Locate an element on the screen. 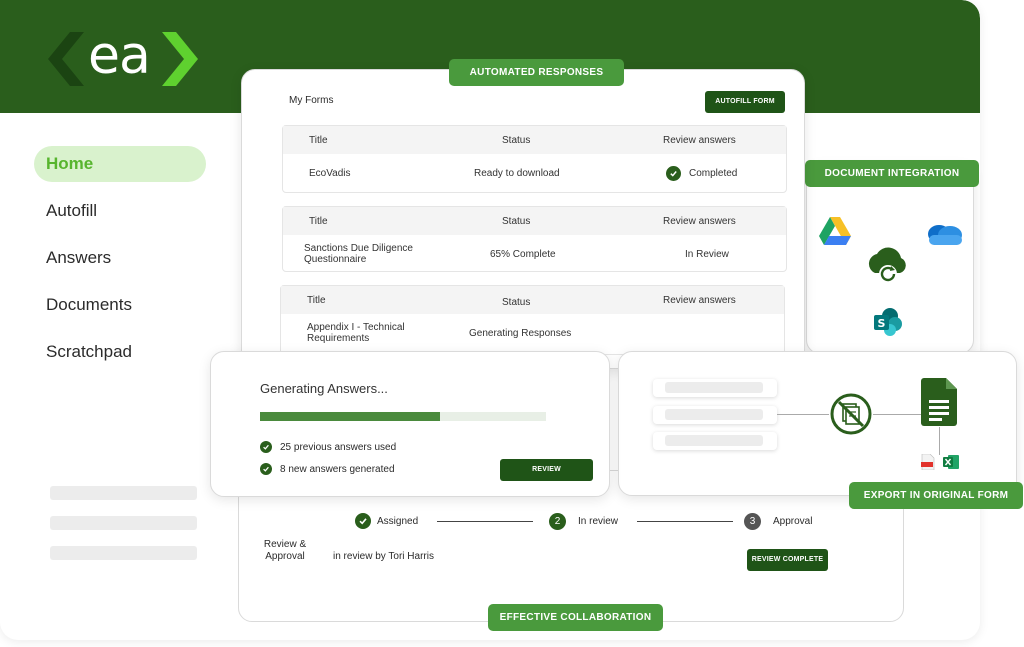 This screenshot has height=647, width=1024. sidebar-item-autofill: Autofill is located at coordinates (120, 211).